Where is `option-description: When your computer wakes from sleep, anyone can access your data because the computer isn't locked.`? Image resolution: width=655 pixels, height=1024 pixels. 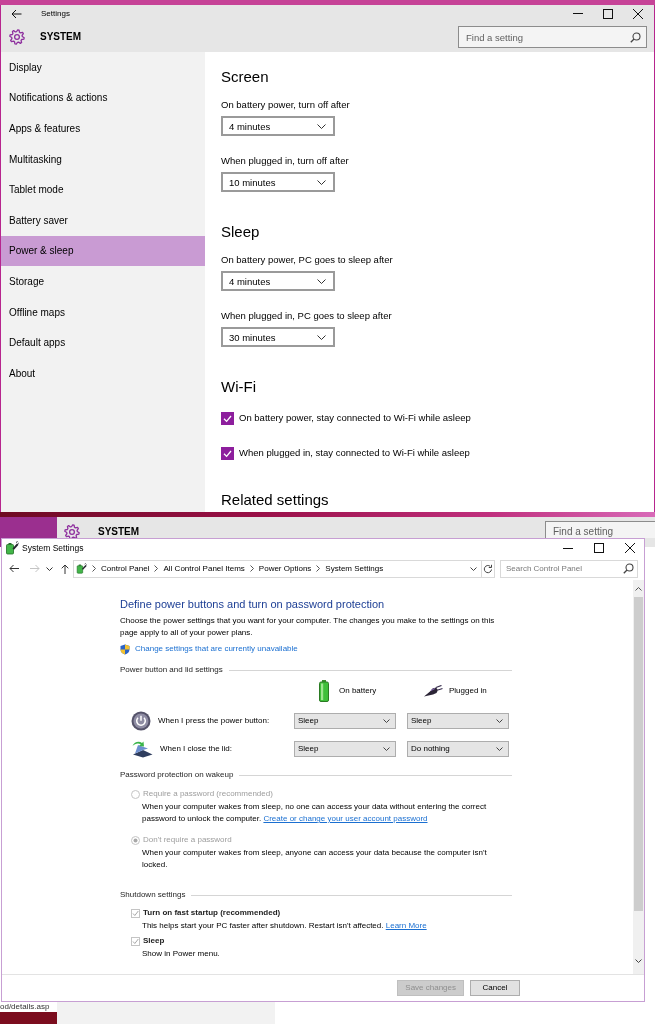 option-description: When your computer wakes from sleep, anyone can access your data because the computer isn't locked. is located at coordinates (314, 859).